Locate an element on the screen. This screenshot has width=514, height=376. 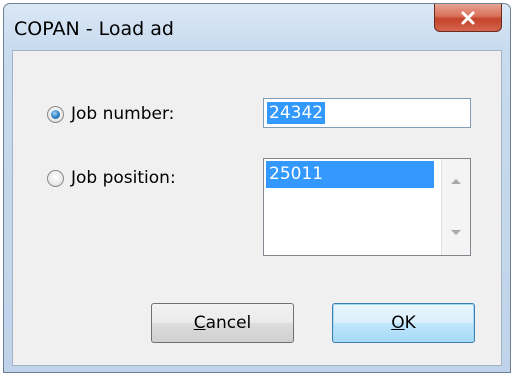
list-item: 25011 is located at coordinates (350, 174).